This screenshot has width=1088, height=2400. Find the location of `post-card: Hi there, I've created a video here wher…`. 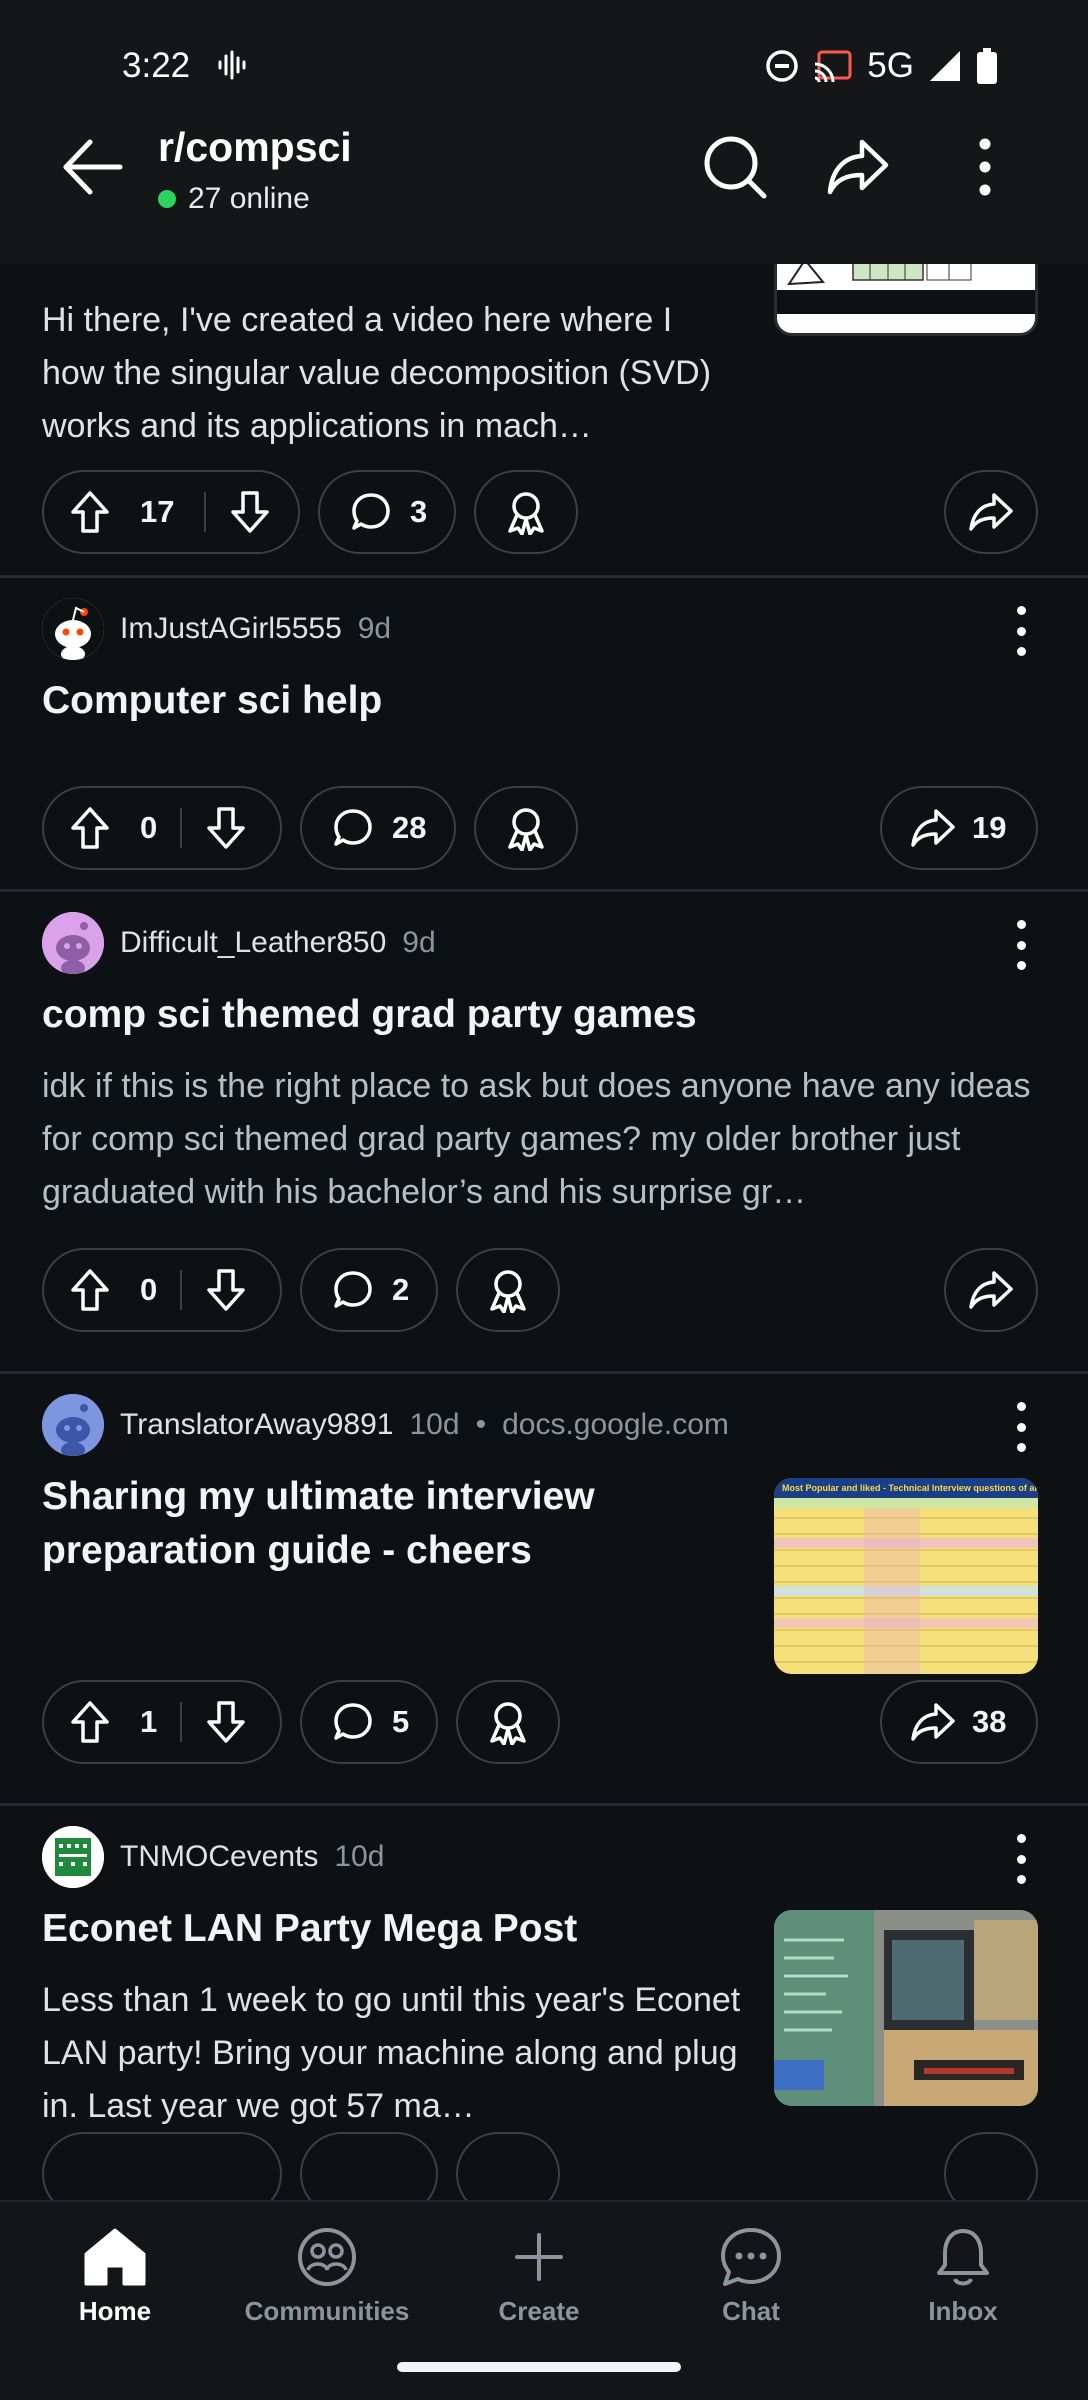

post-card: Hi there, I've created a video here wher… is located at coordinates (544, 421).